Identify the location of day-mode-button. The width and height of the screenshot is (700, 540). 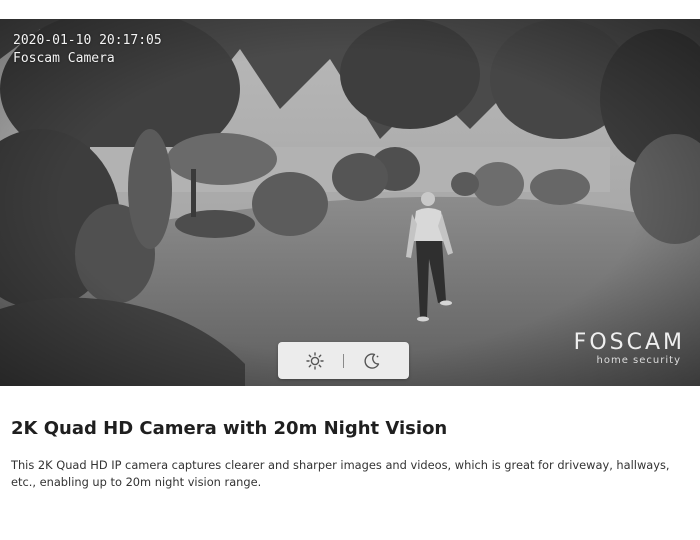
(315, 360).